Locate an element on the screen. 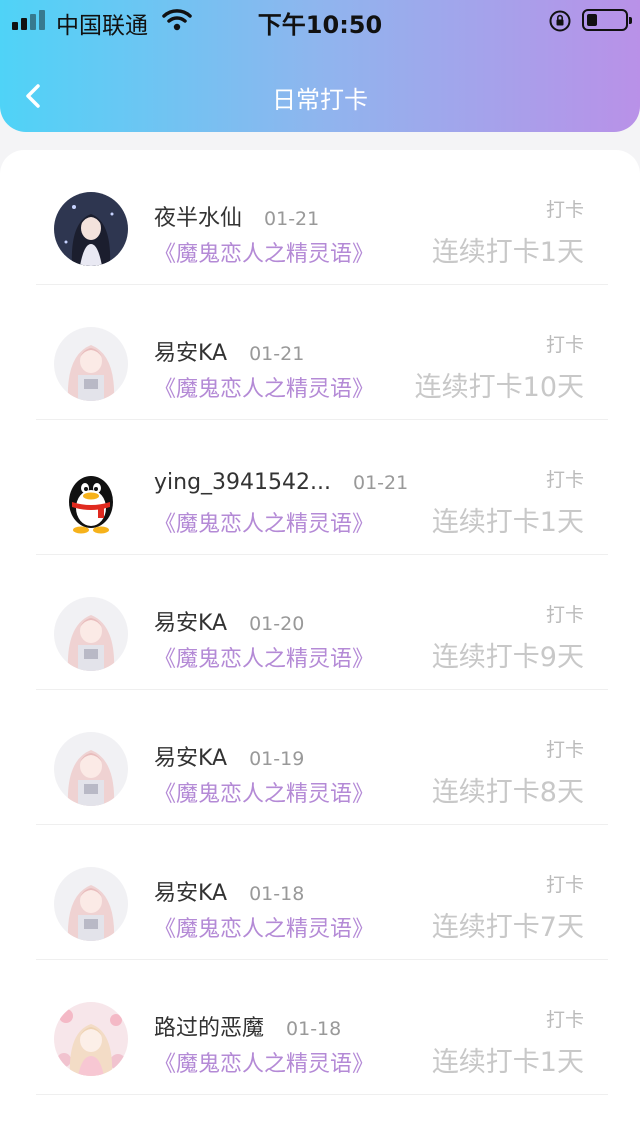 The width and height of the screenshot is (640, 1136). checkin-date: 01-19 is located at coordinates (277, 759).